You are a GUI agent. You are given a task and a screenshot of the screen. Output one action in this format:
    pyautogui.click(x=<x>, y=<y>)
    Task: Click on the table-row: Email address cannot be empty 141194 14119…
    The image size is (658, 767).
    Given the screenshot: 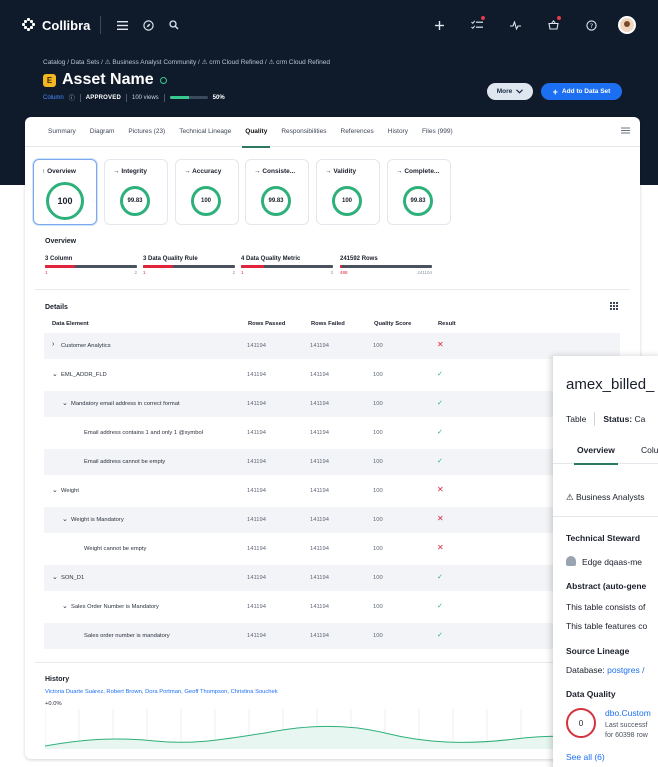 What is the action you would take?
    pyautogui.click(x=332, y=462)
    